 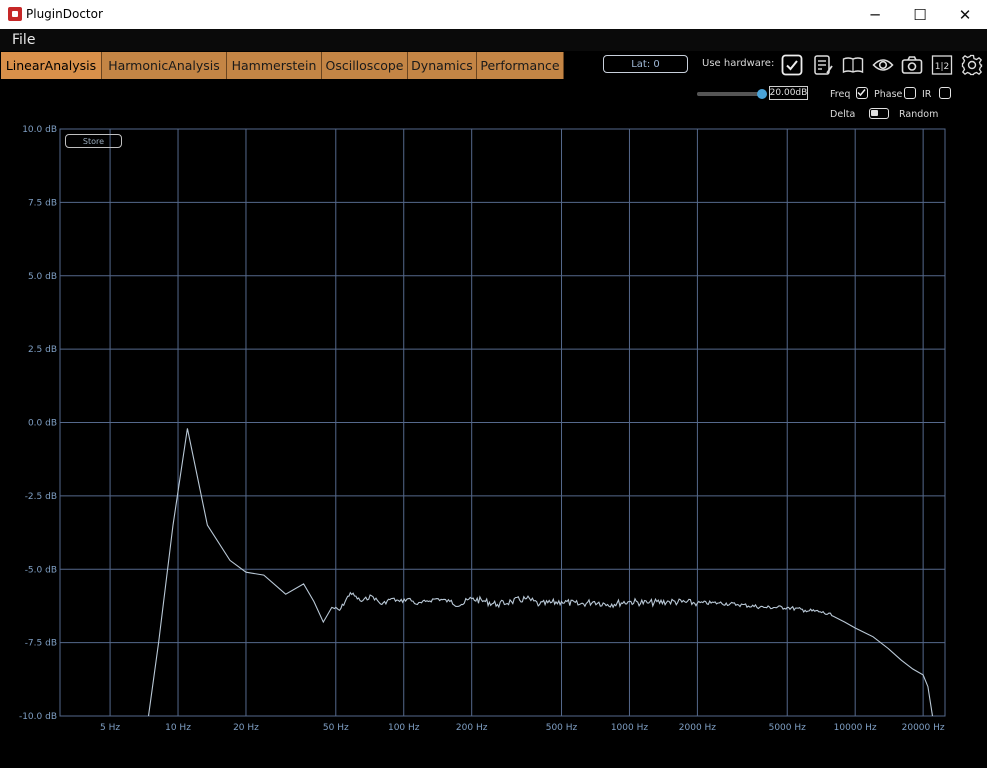 What do you see at coordinates (178, 728) in the screenshot?
I see `x-tick-label: 10 Hz` at bounding box center [178, 728].